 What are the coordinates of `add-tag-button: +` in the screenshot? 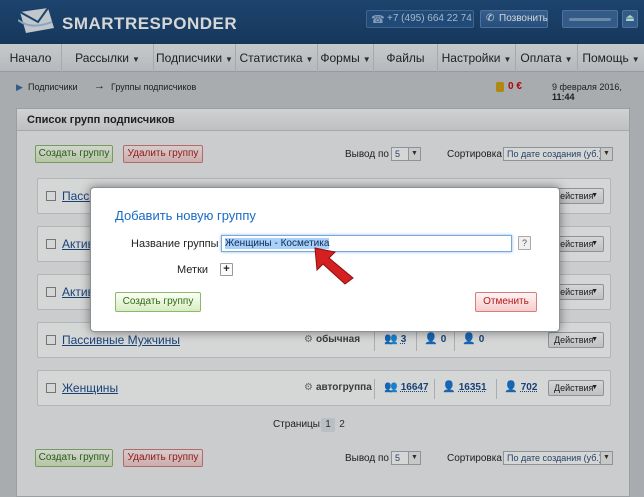 It's located at (226, 269).